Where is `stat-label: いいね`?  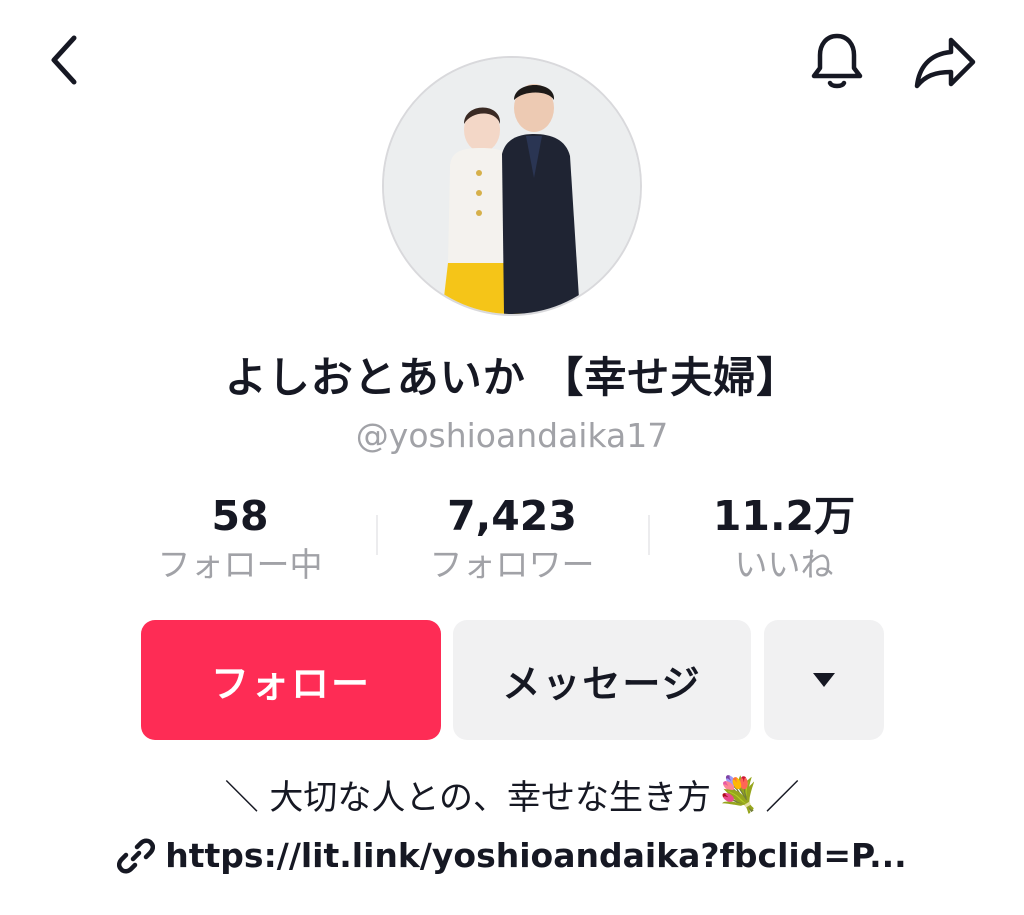
stat-label: いいね is located at coordinates (784, 564).